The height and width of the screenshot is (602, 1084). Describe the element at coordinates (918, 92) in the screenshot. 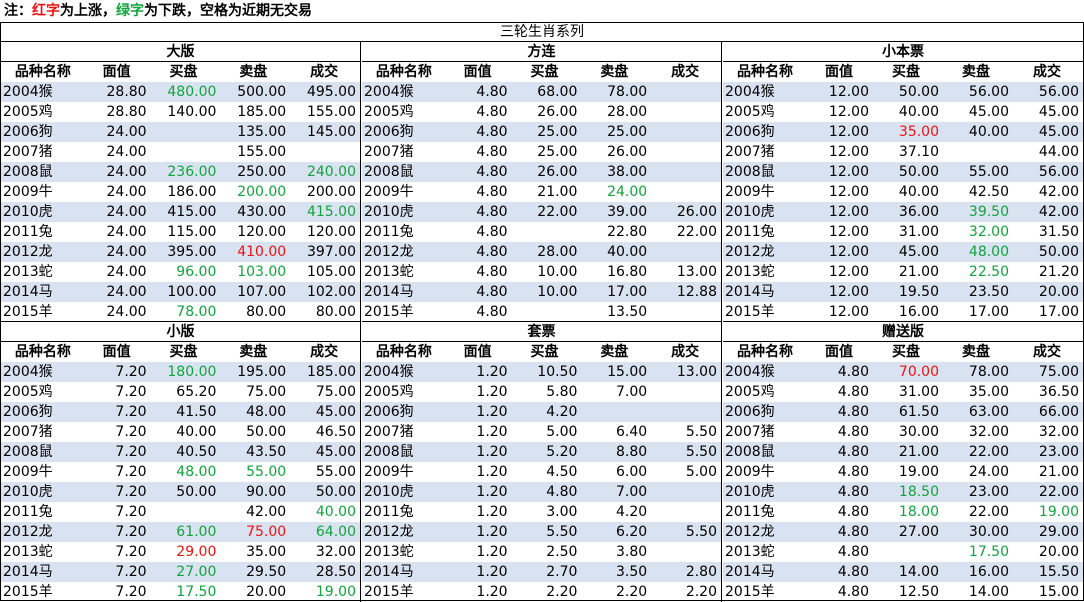

I see `bid-cell: 50.00` at that location.